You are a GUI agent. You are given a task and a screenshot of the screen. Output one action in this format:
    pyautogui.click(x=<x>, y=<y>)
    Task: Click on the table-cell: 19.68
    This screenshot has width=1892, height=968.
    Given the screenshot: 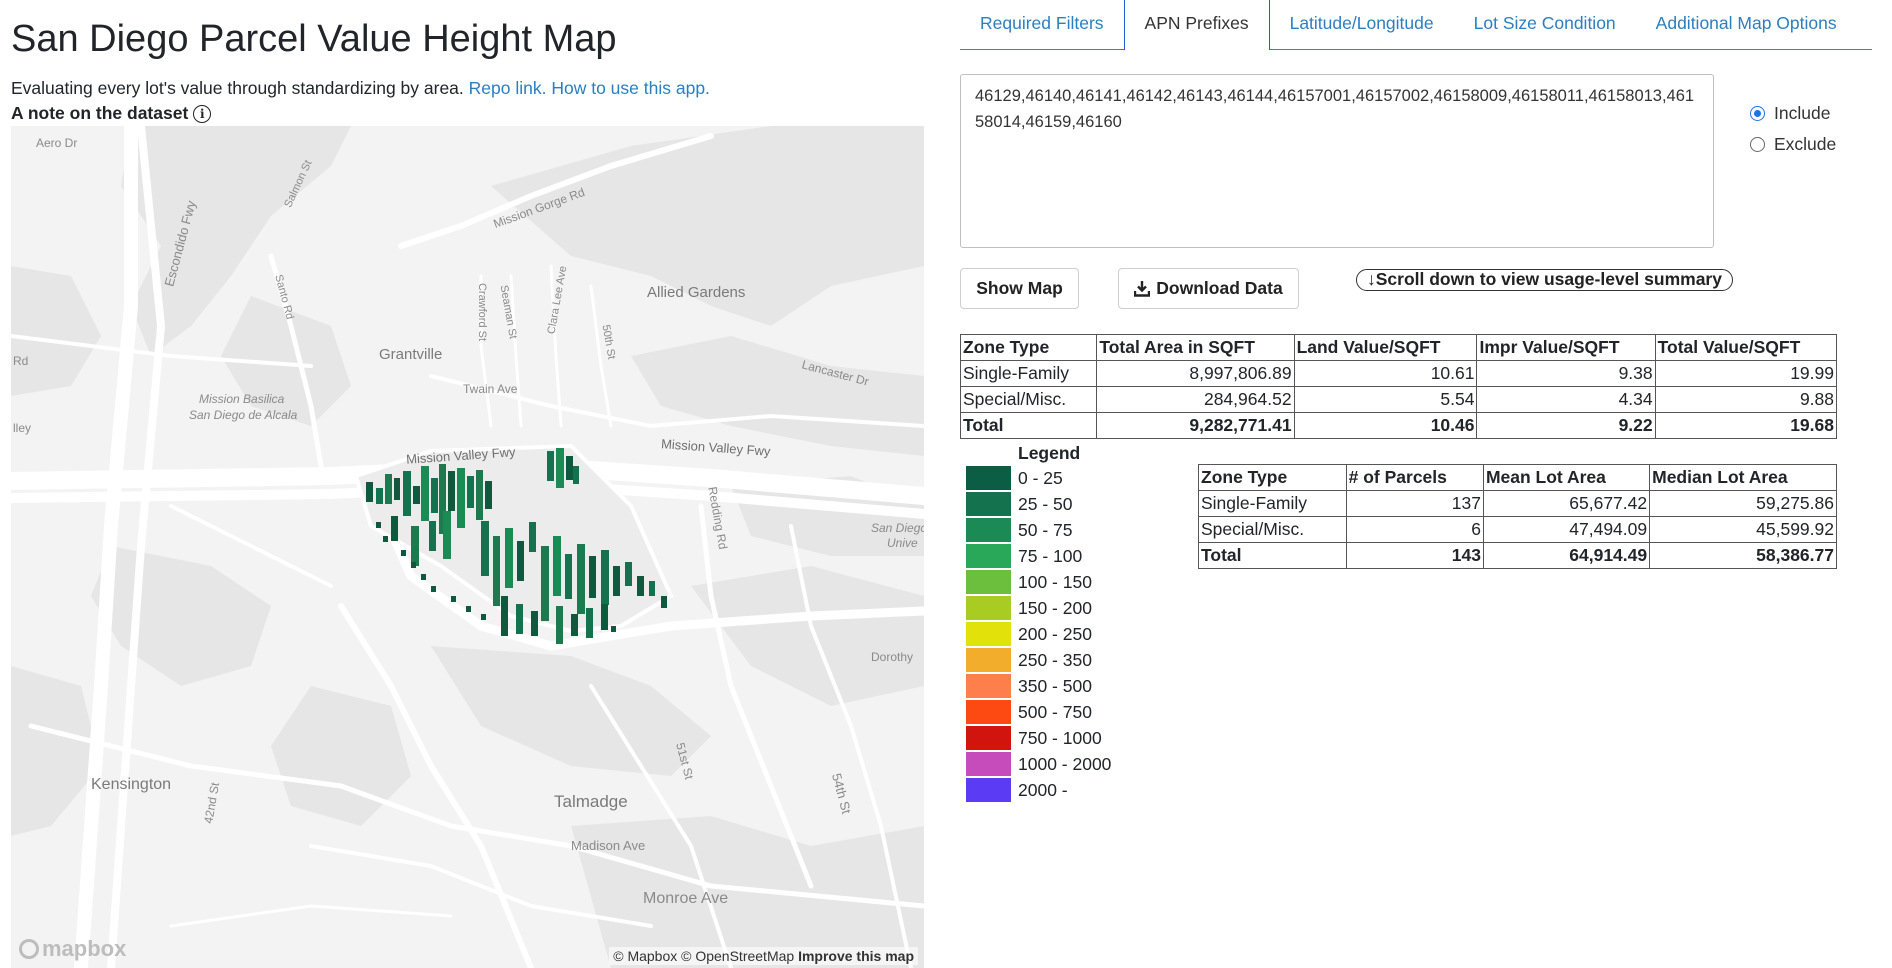 What is the action you would take?
    pyautogui.click(x=1746, y=425)
    